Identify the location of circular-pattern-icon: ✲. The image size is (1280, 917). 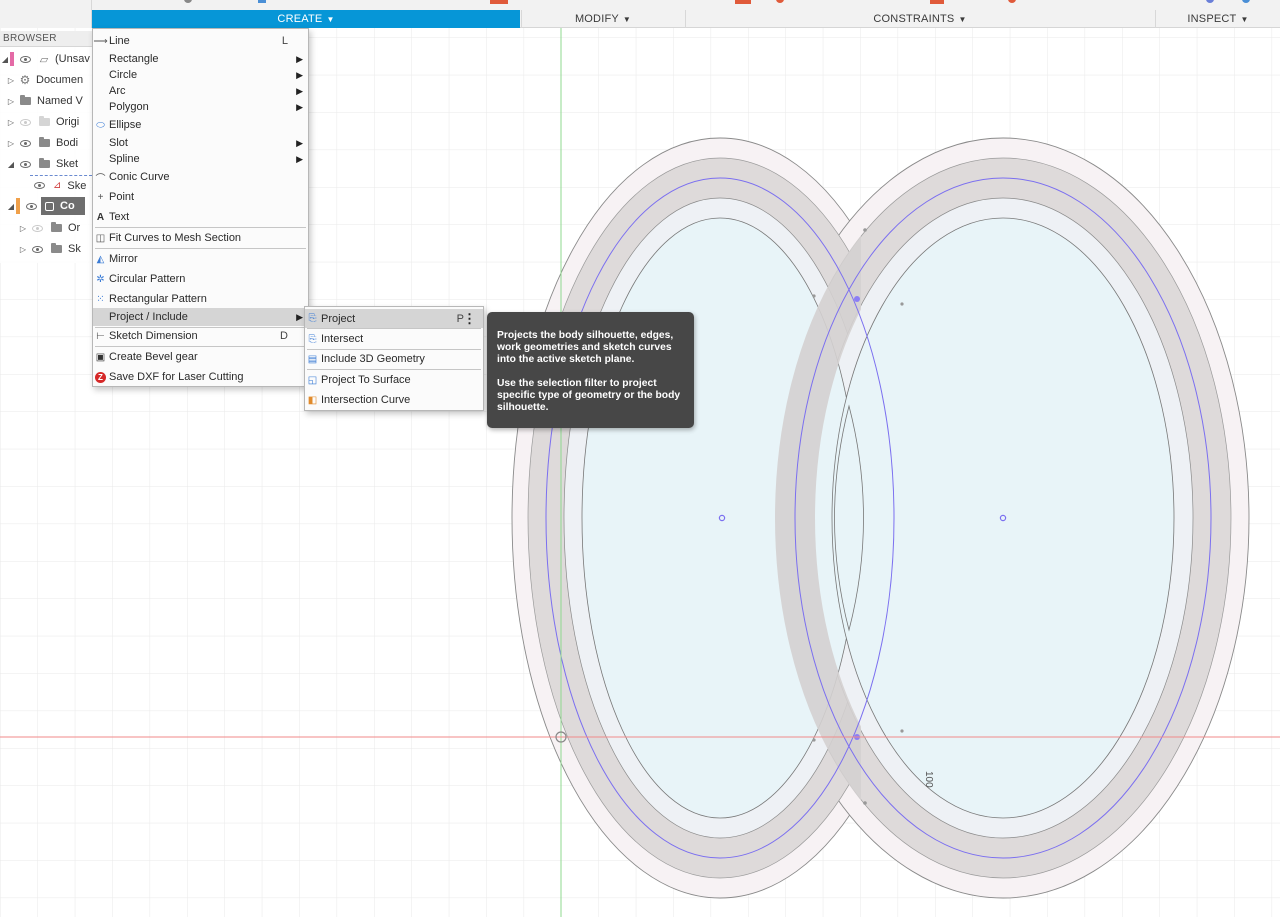
(100, 279).